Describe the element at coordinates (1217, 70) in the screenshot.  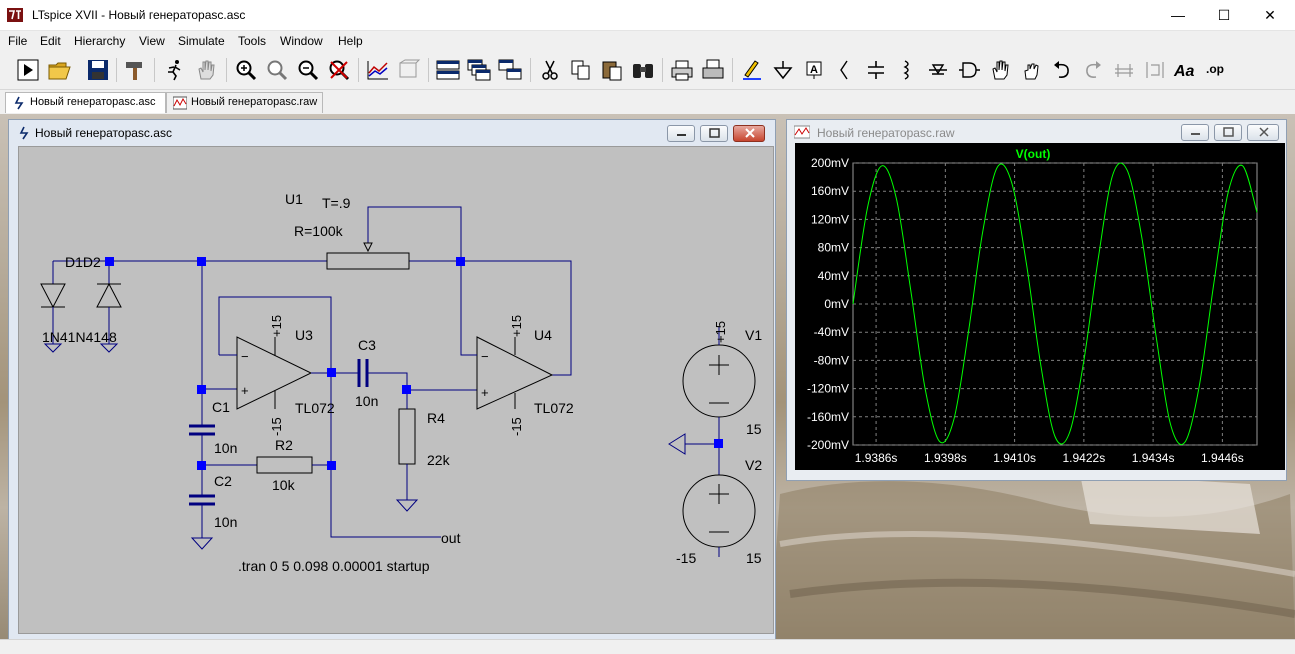
I see `spice-directive-icon: .op` at that location.